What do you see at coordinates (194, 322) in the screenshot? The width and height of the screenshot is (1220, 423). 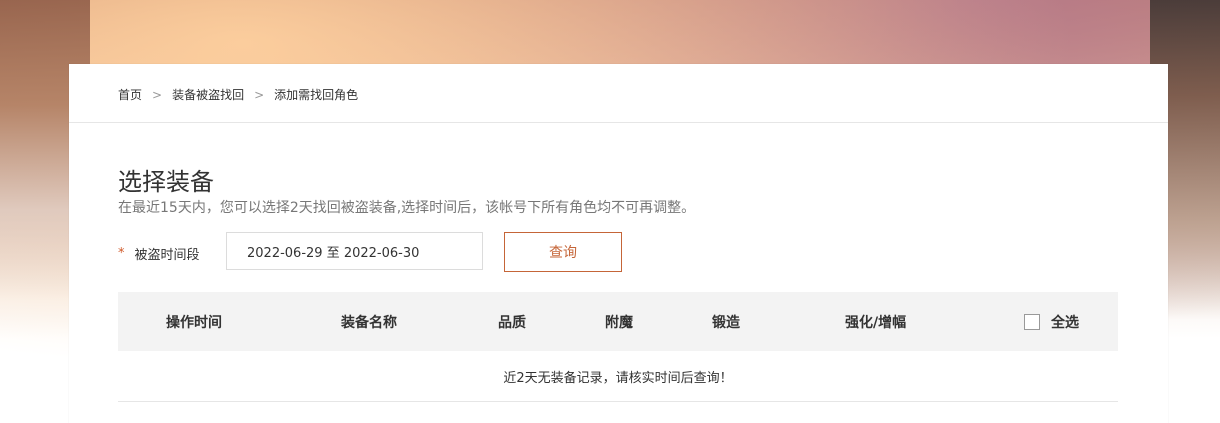 I see `column-operation-time: 操作时间` at bounding box center [194, 322].